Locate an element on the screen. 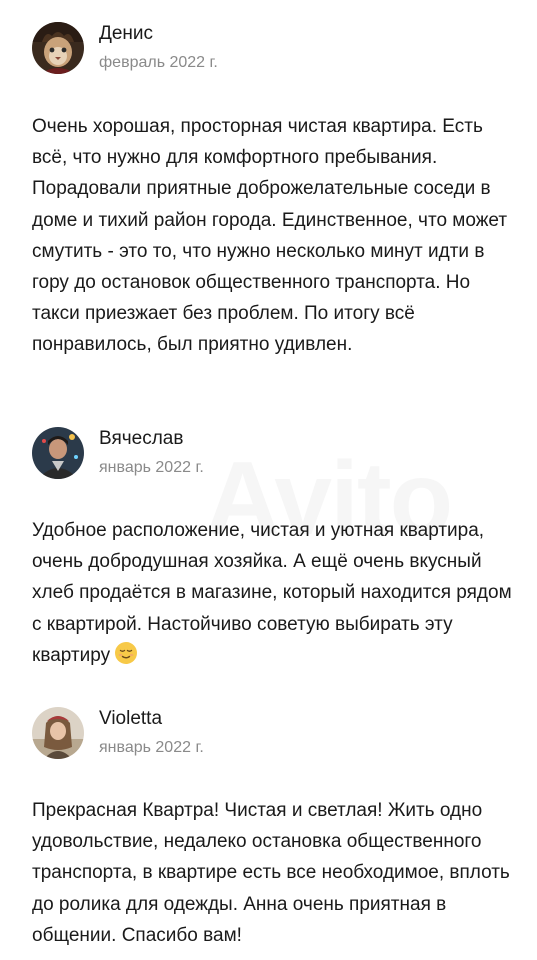  review-header: Денис февраль 2022 г. is located at coordinates (272, 48).